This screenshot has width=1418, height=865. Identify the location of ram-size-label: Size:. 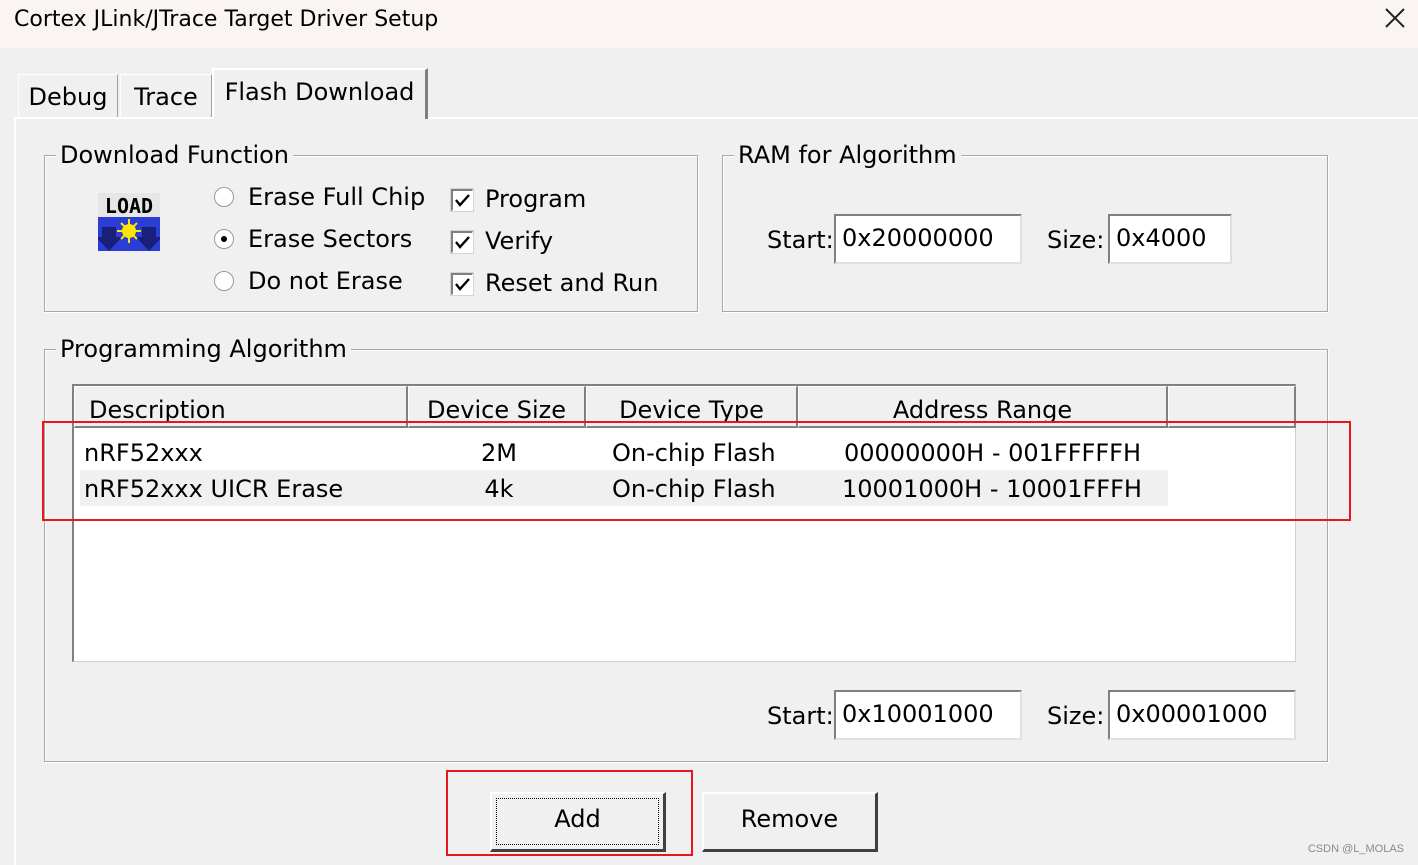
(1076, 240).